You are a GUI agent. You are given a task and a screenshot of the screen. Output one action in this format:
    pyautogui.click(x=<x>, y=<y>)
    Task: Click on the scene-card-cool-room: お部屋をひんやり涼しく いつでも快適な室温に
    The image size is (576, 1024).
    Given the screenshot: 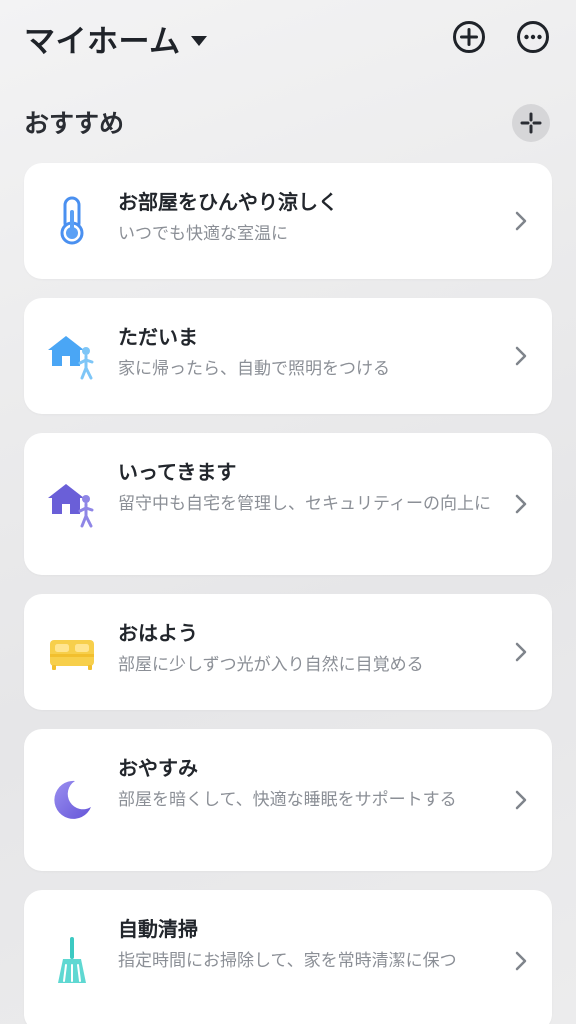 What is the action you would take?
    pyautogui.click(x=288, y=221)
    